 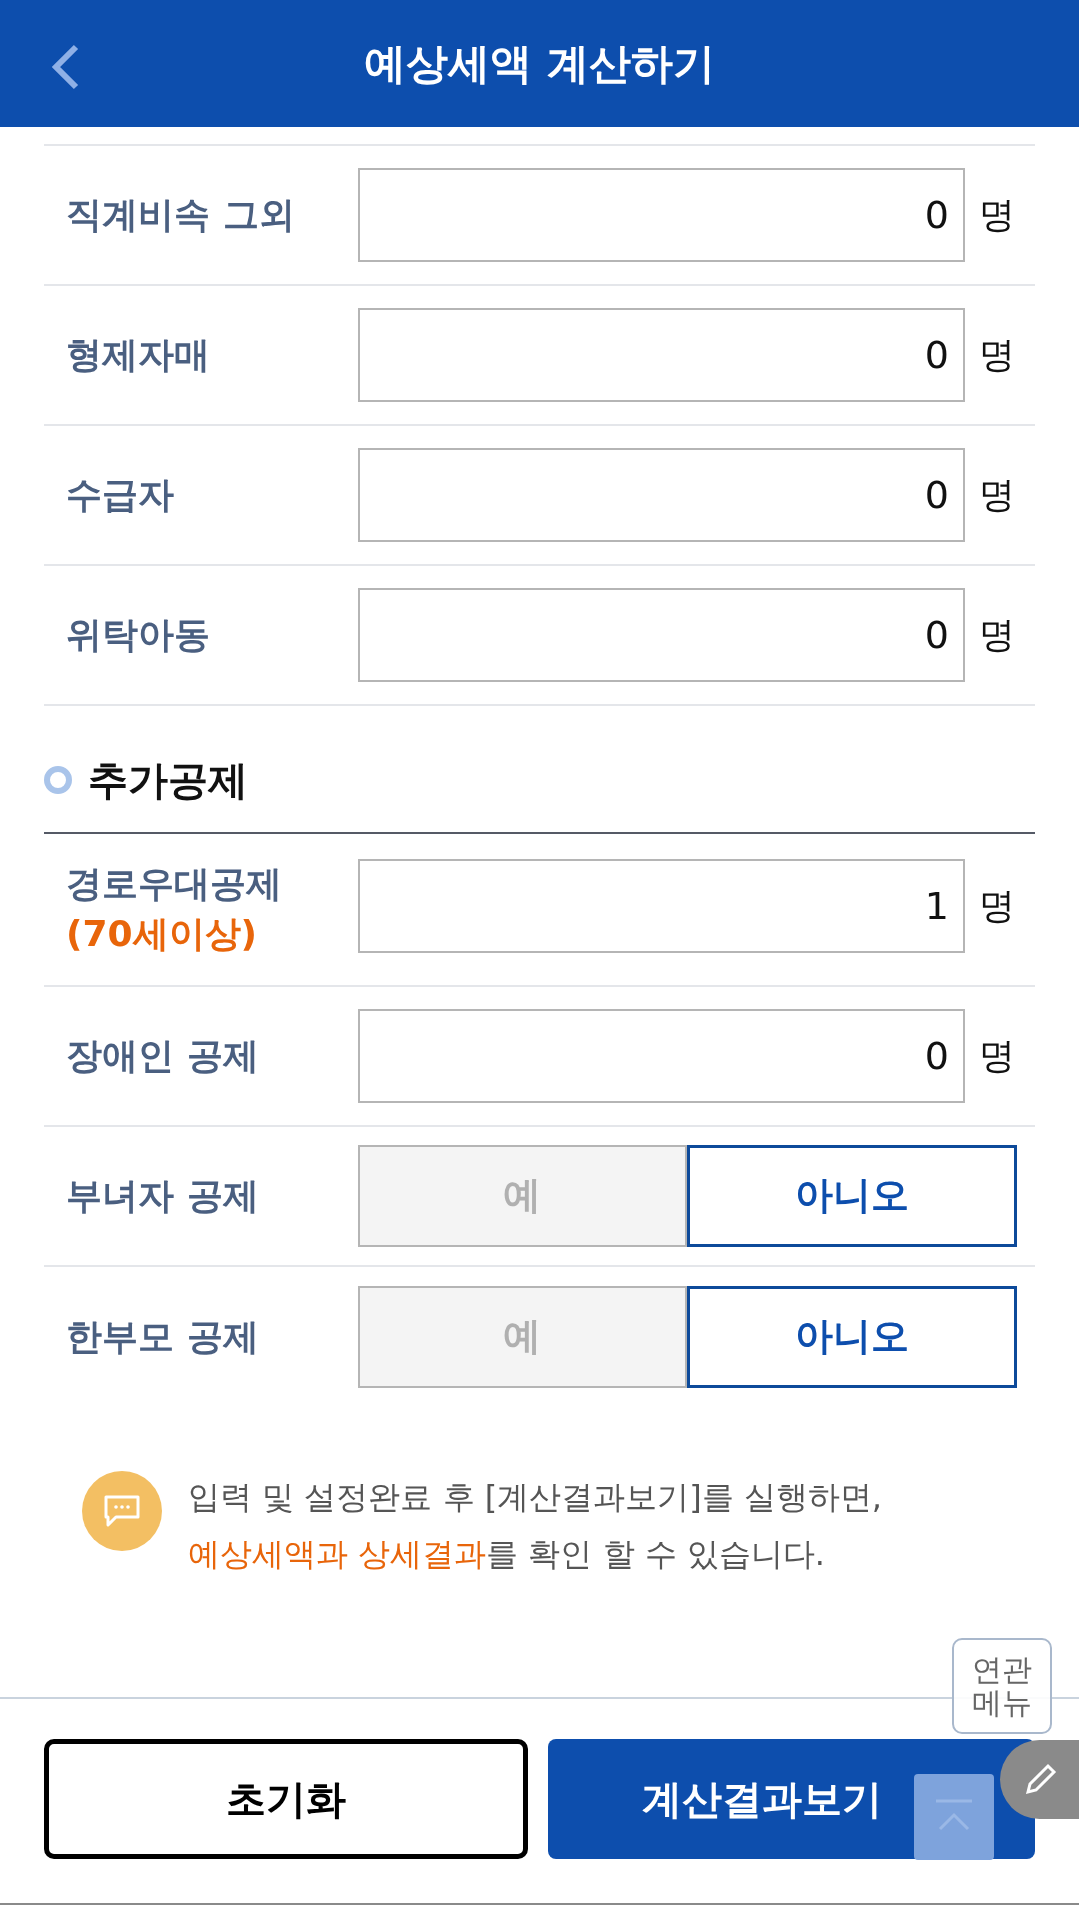 What do you see at coordinates (181, 214) in the screenshot?
I see `field-label: 직계비속 그외` at bounding box center [181, 214].